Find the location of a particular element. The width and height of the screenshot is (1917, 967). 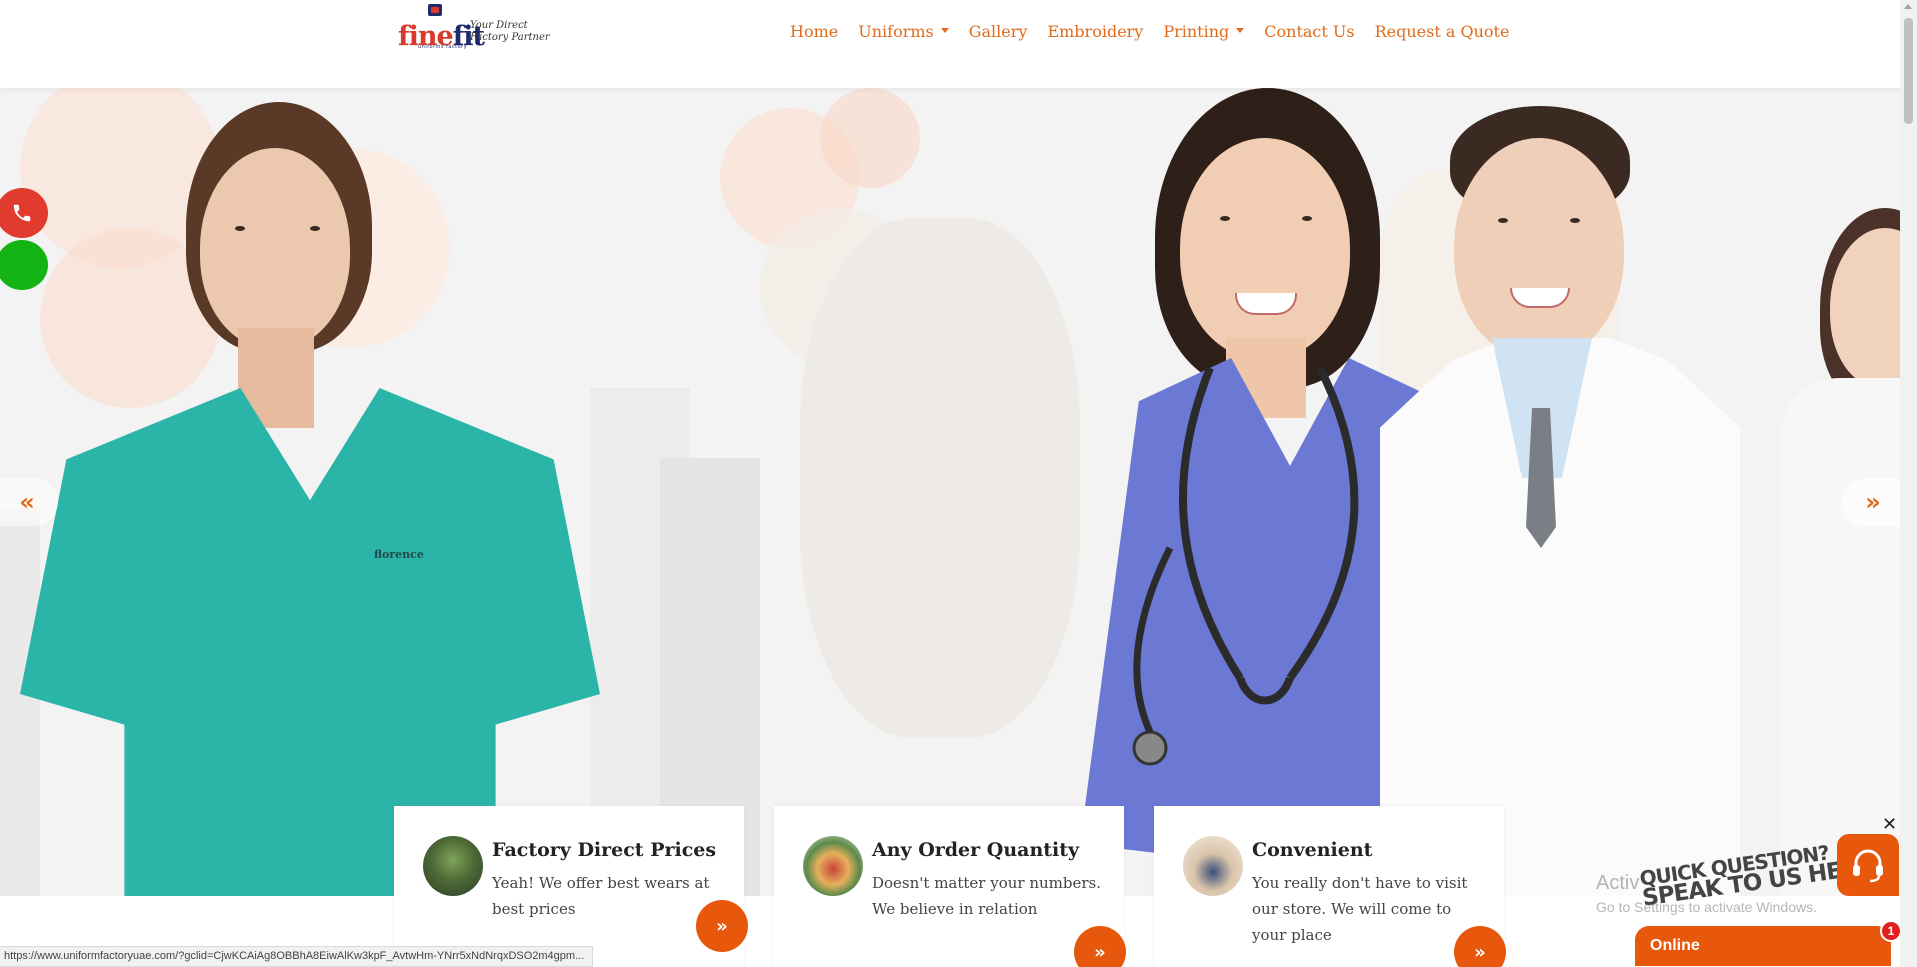

nav-gallery-label: Gallery is located at coordinates (998, 31).